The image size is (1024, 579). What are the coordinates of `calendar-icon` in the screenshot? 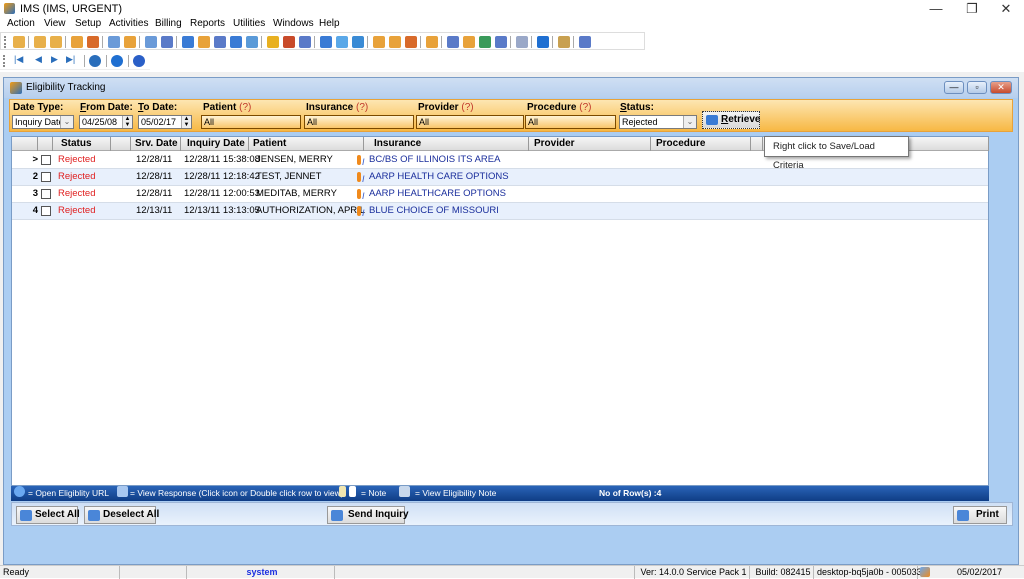 It's located at (151, 42).